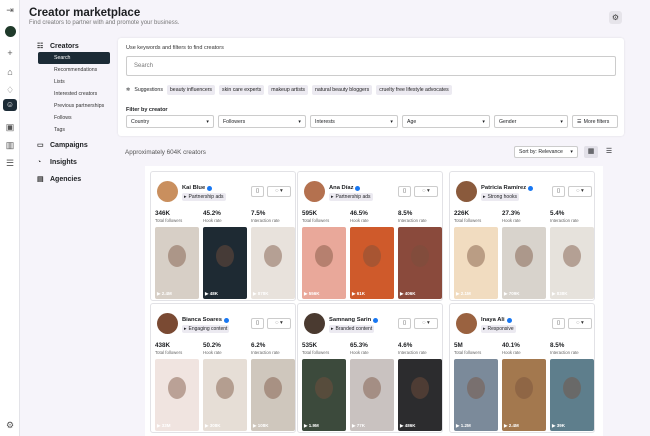  I want to click on content-thumbnail: ▶ 77K, so click(372, 395).